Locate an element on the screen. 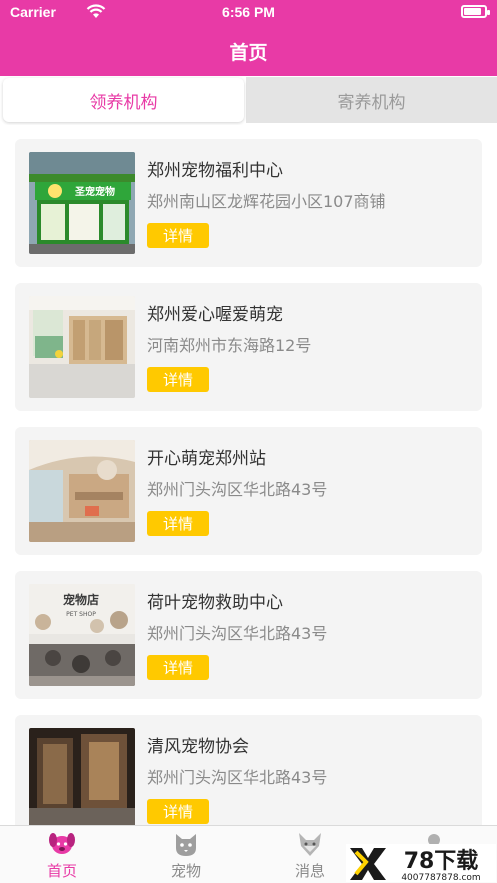 The height and width of the screenshot is (883, 497). watermark-brand: 78下载 is located at coordinates (441, 861).